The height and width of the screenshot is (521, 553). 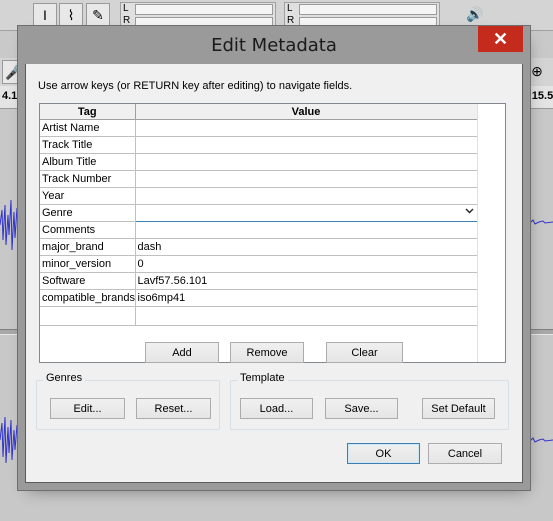 What do you see at coordinates (306, 298) in the screenshot?
I see `value-cell: iso6mp41` at bounding box center [306, 298].